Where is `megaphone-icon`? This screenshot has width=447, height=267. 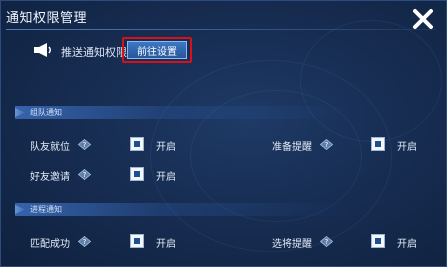
megaphone-icon is located at coordinates (42, 50).